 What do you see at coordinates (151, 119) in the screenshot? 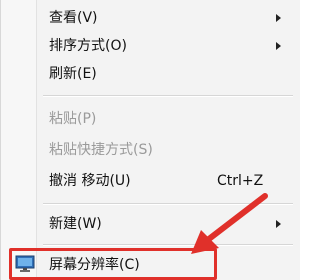
I see `menu-item-paste: 粘贴(P)` at bounding box center [151, 119].